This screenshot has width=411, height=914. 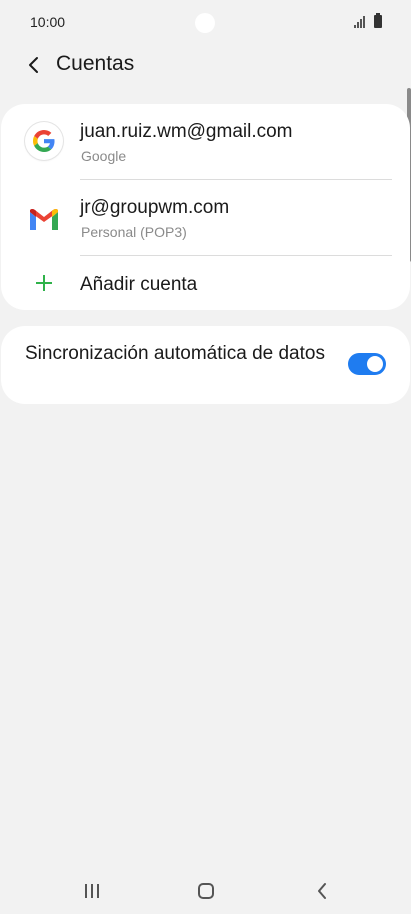 I want to click on google-account-icon, so click(x=44, y=141).